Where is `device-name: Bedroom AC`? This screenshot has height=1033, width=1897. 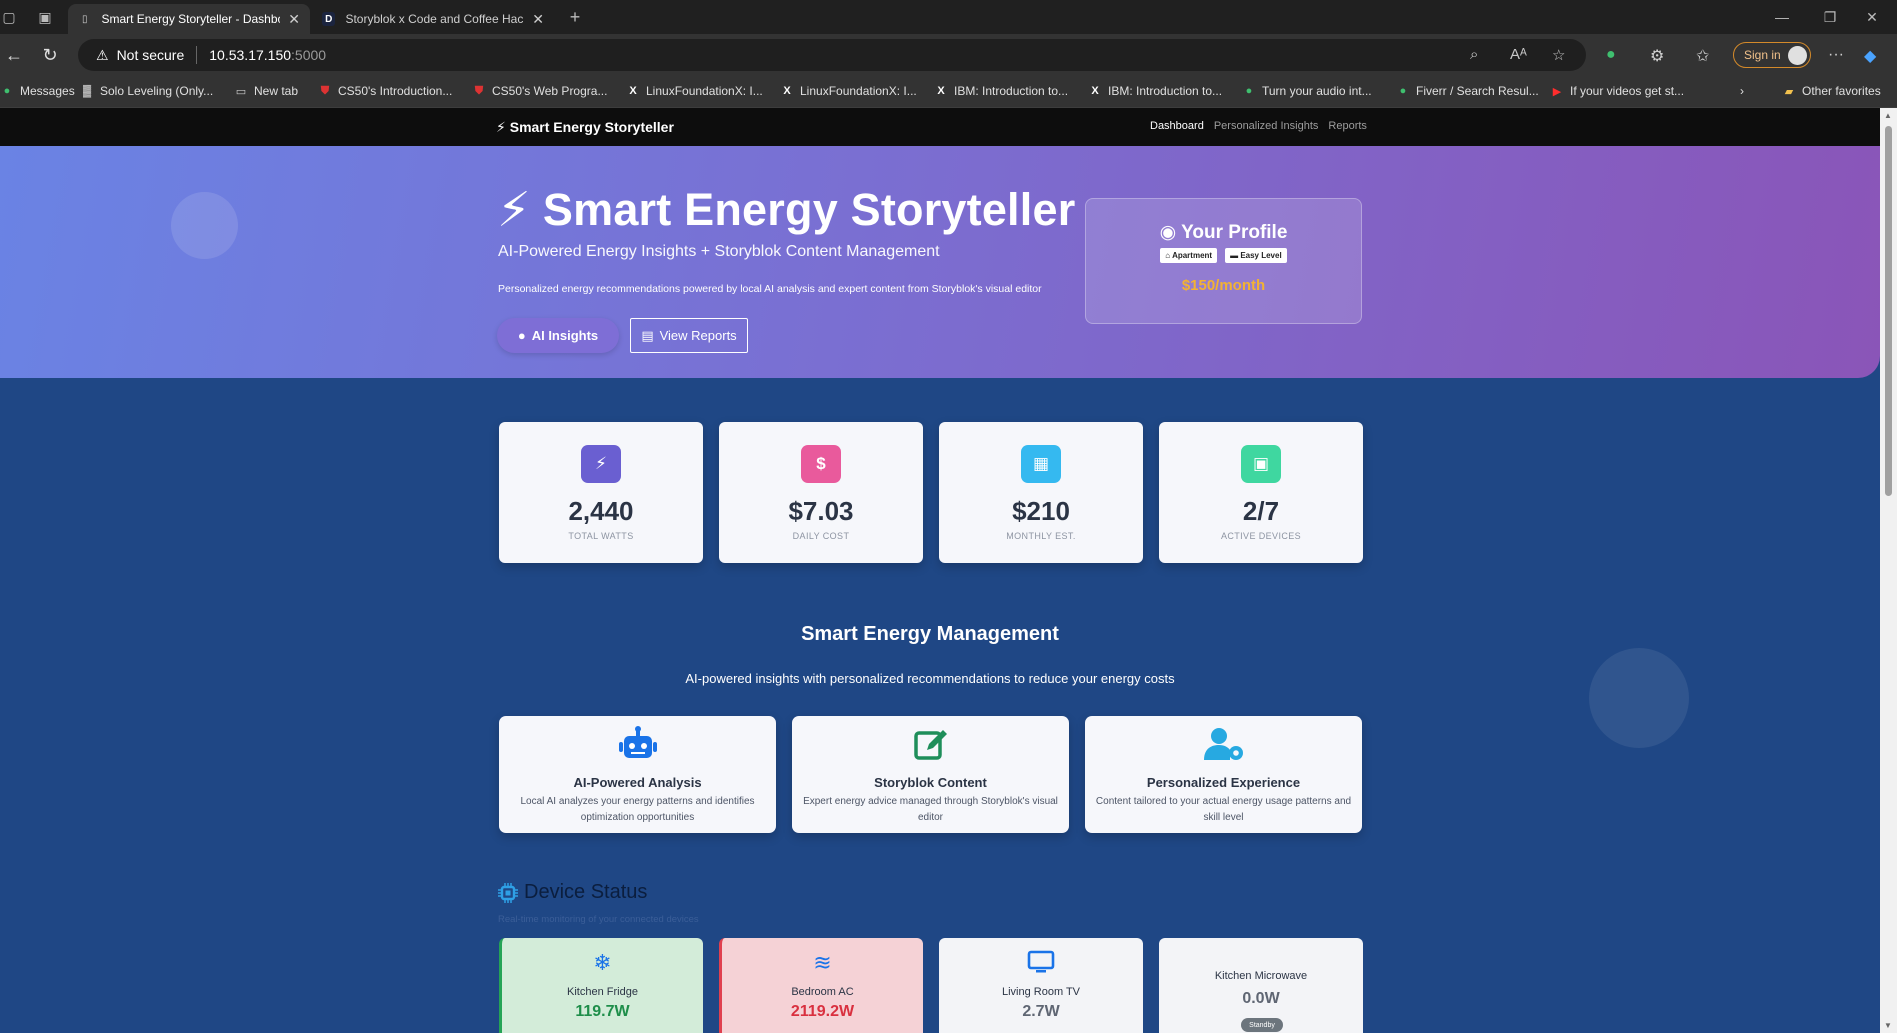
device-name: Bedroom AC is located at coordinates (822, 992).